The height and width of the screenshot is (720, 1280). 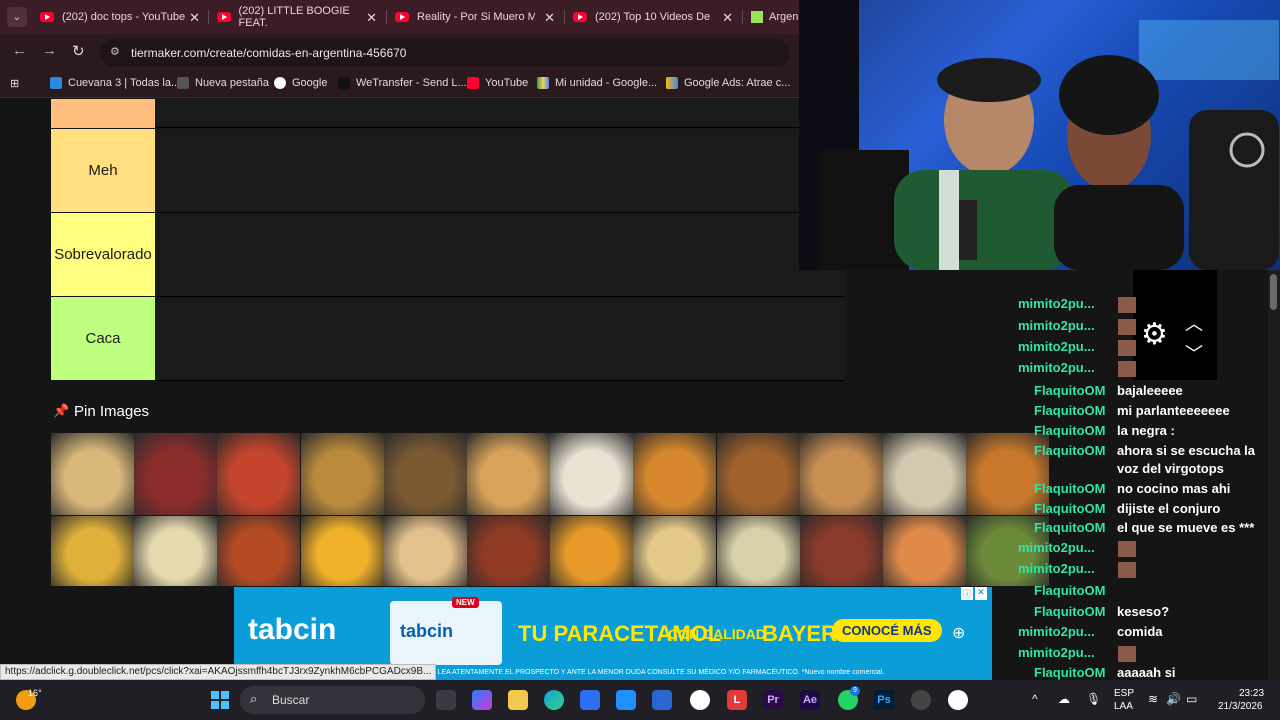 What do you see at coordinates (887, 630) in the screenshot?
I see `ad-cta-button: CONOCÉ MÁS` at bounding box center [887, 630].